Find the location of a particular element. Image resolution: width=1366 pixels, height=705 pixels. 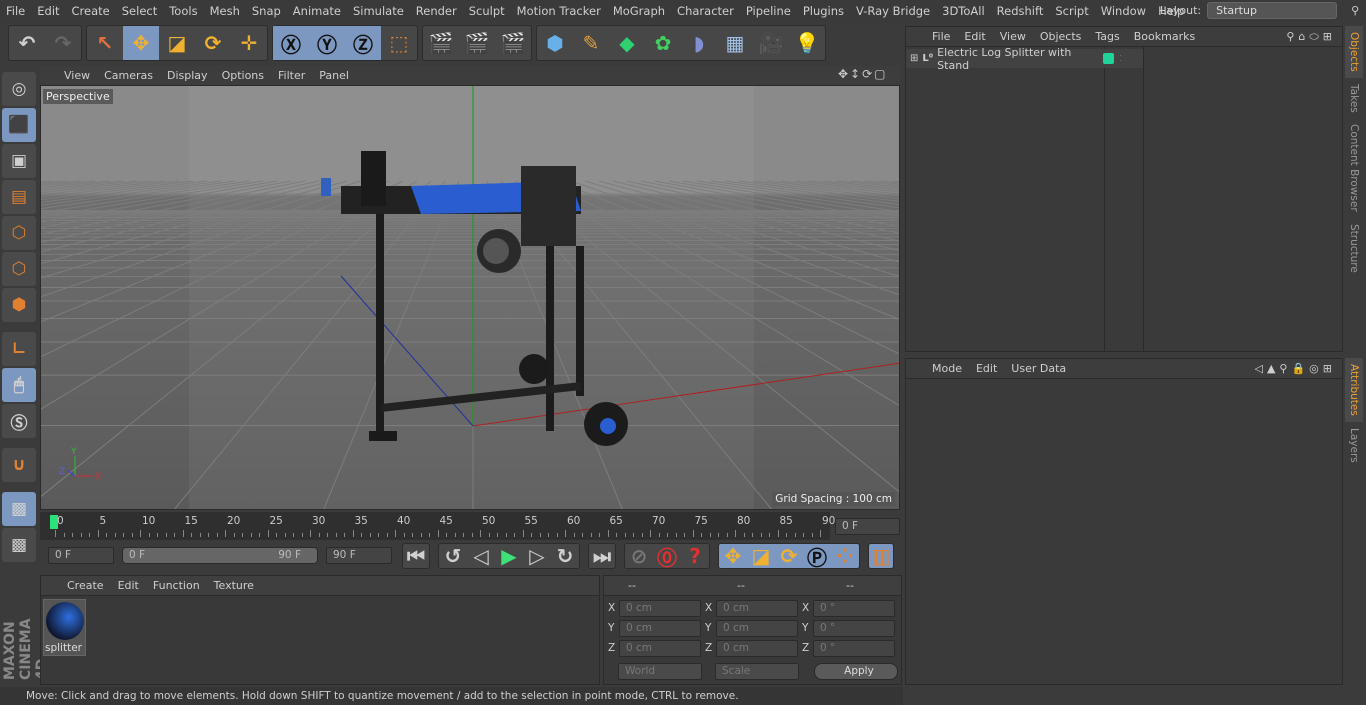

key-scale-icon: ◪ is located at coordinates (761, 556).